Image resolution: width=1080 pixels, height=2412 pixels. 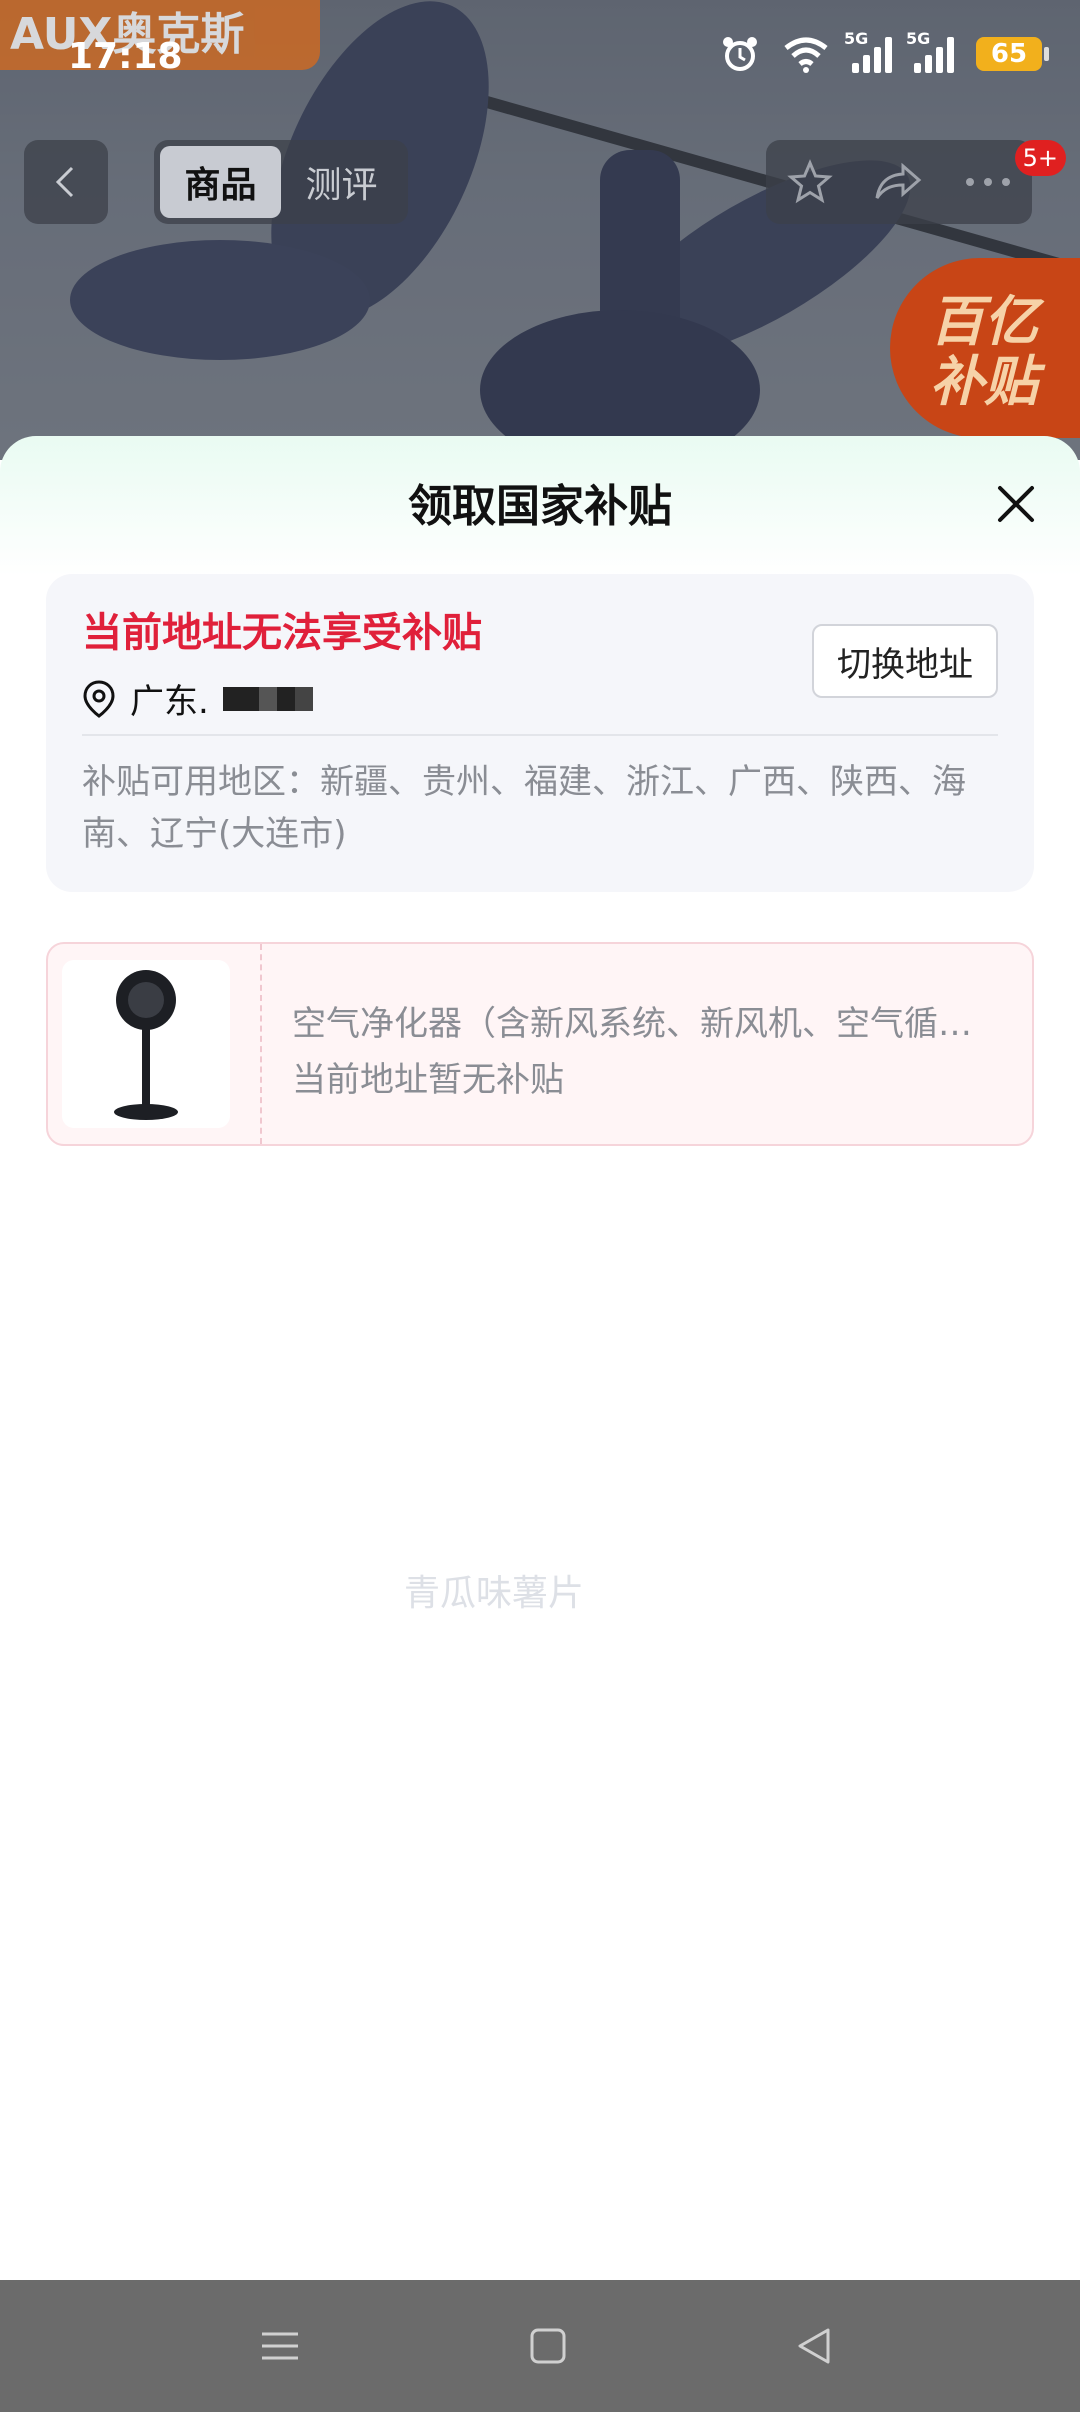 I want to click on subsidy-promo-badge: 百亿 补贴, so click(x=985, y=348).